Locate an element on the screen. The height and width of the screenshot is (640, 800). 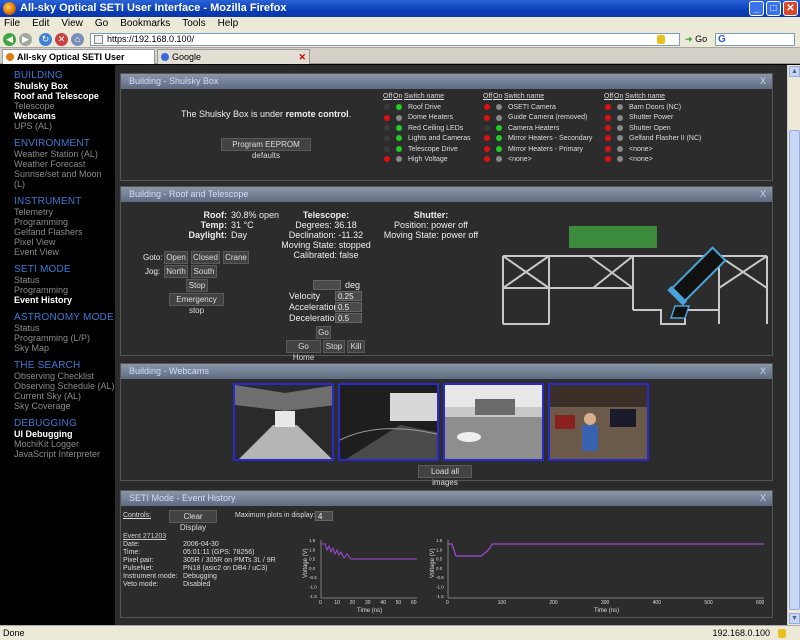
go-button: ➜ Go is located at coordinates (696, 39).